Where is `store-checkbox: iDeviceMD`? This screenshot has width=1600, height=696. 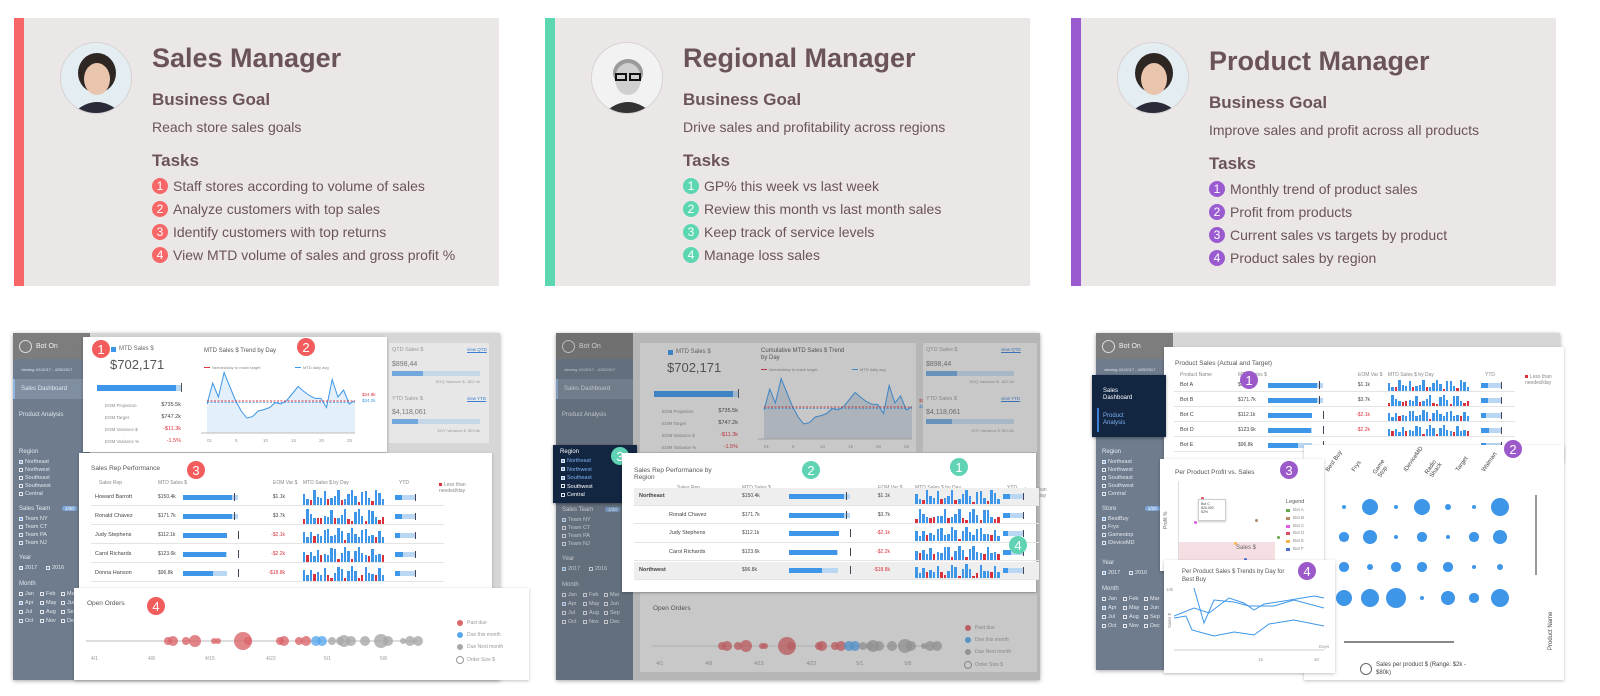 store-checkbox: iDeviceMD is located at coordinates (1118, 543).